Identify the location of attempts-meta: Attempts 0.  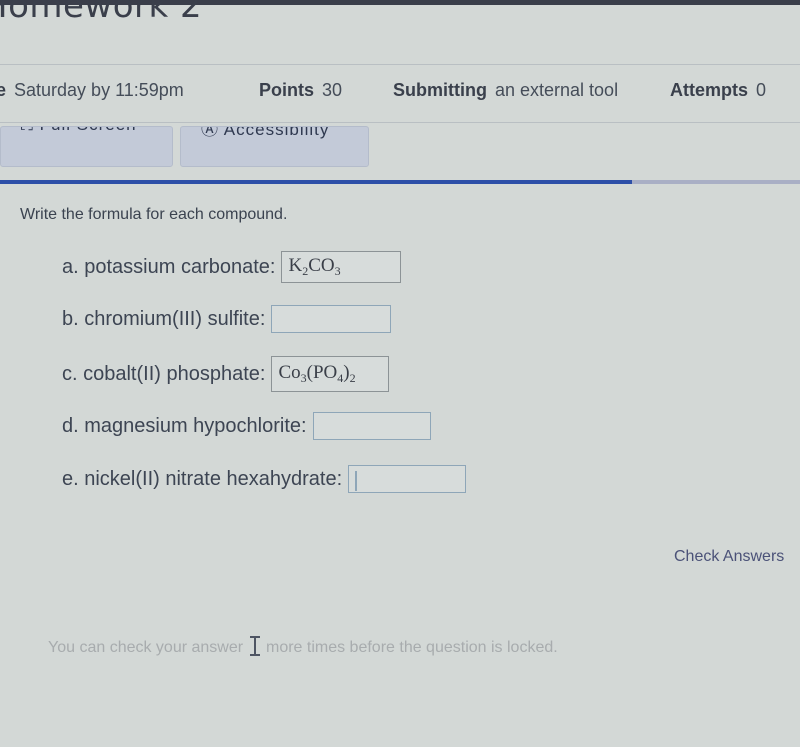
(718, 90).